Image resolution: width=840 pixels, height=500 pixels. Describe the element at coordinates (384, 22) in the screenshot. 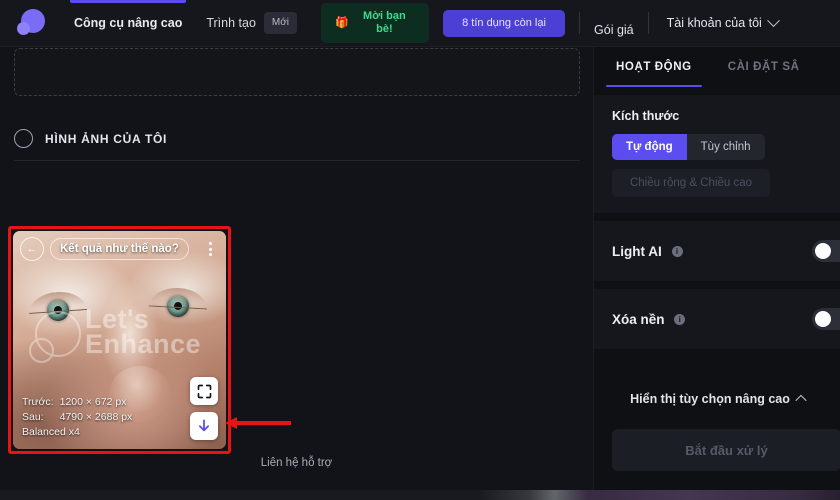

I see `invite-friends-label: Mời bạn bè!` at that location.